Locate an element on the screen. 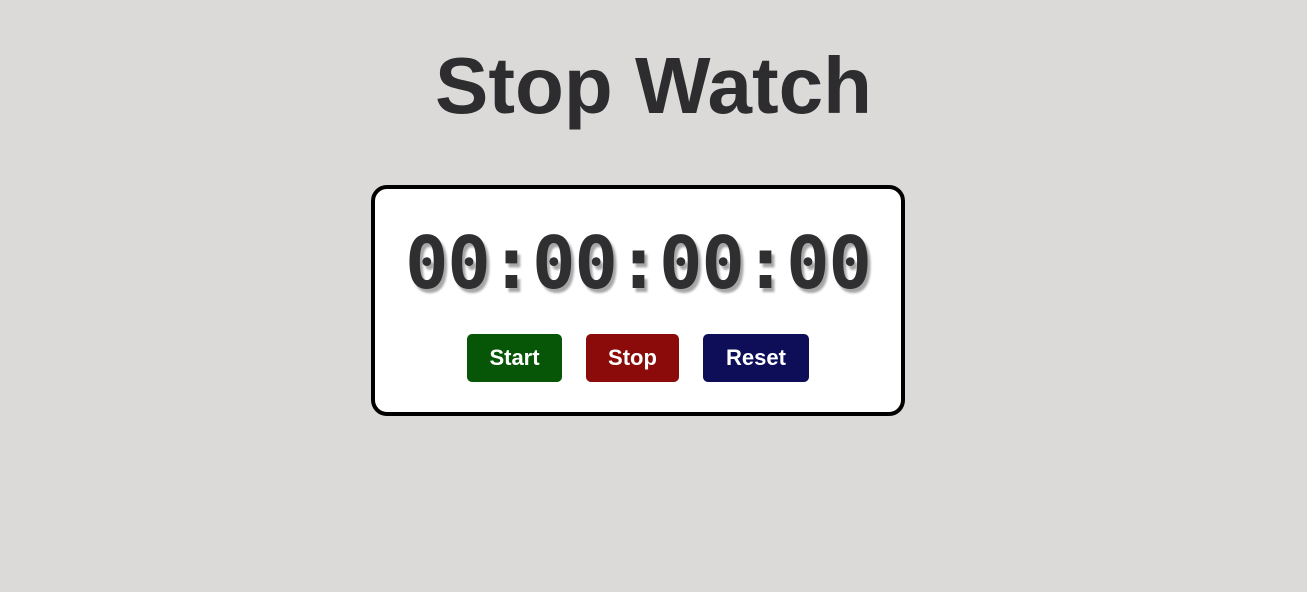  time-display: 00:00:00:00 is located at coordinates (638, 263).